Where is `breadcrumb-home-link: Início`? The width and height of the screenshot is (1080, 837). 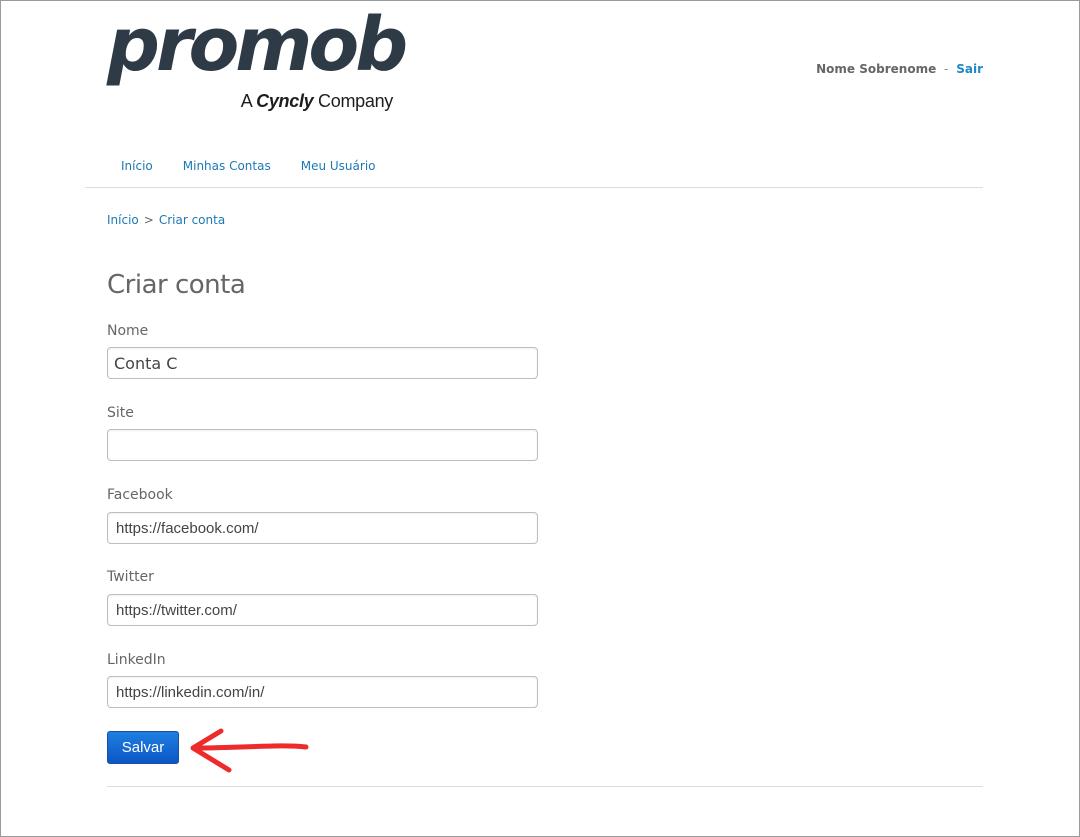 breadcrumb-home-link: Início is located at coordinates (123, 220).